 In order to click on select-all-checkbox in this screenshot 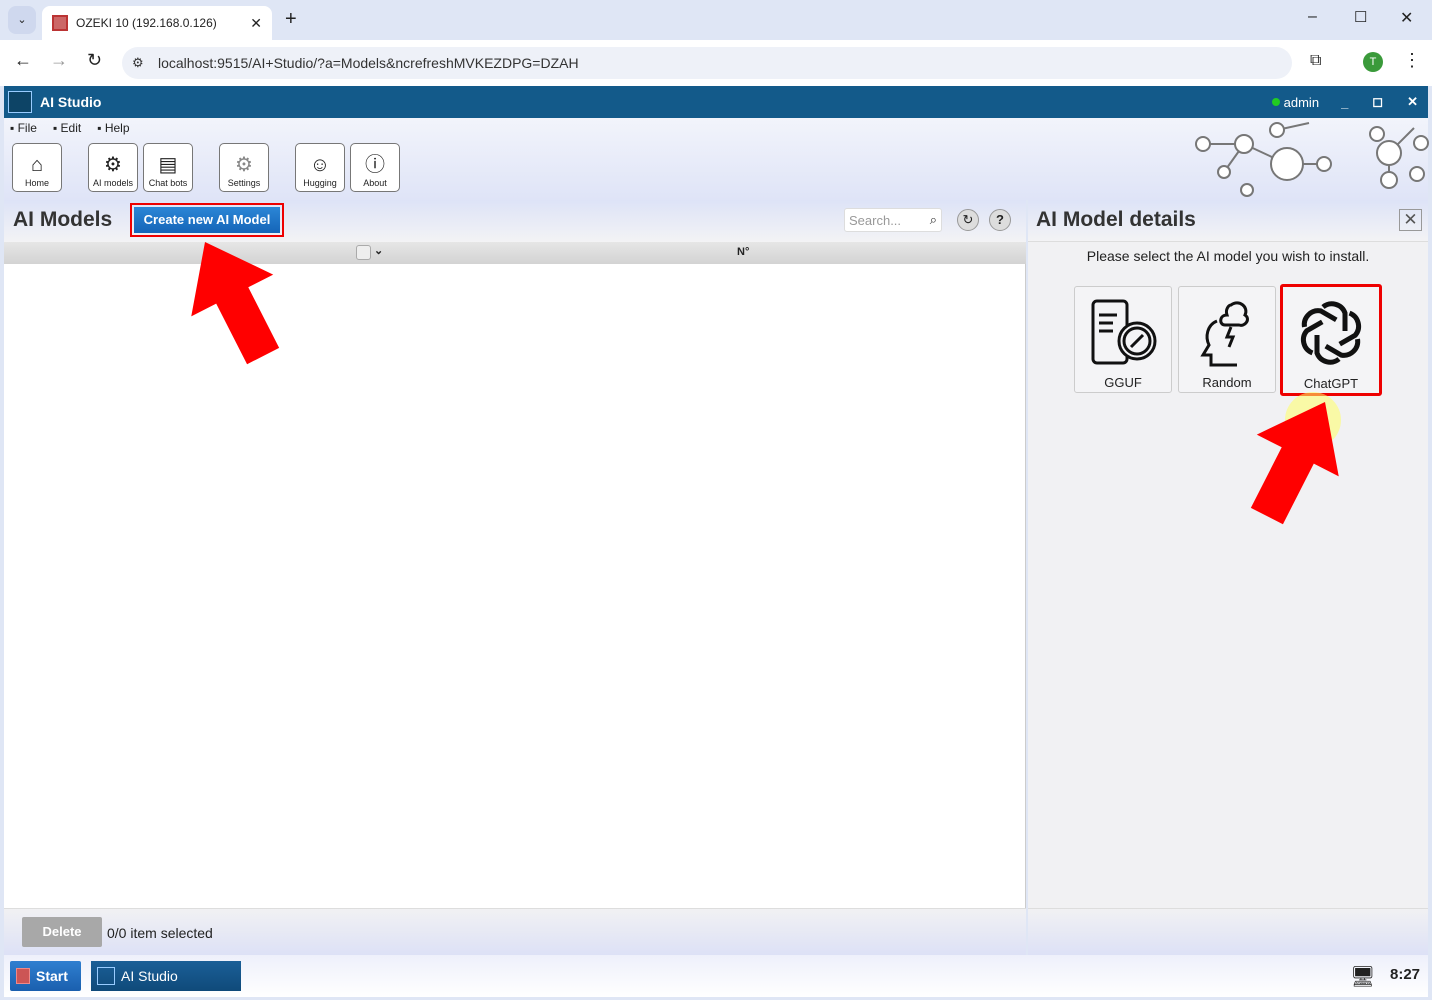, I will do `click(363, 252)`.